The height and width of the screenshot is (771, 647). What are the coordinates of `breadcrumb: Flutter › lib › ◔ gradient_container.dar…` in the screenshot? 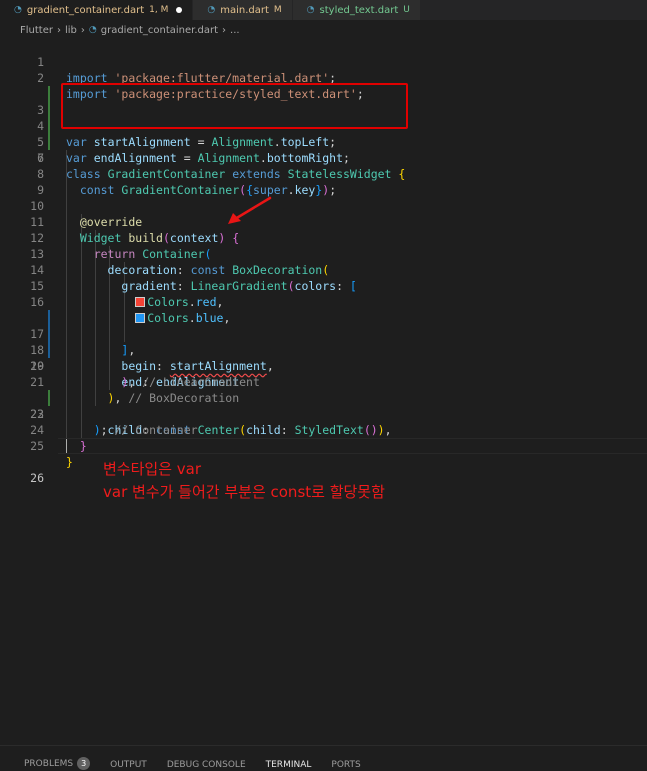 It's located at (323, 30).